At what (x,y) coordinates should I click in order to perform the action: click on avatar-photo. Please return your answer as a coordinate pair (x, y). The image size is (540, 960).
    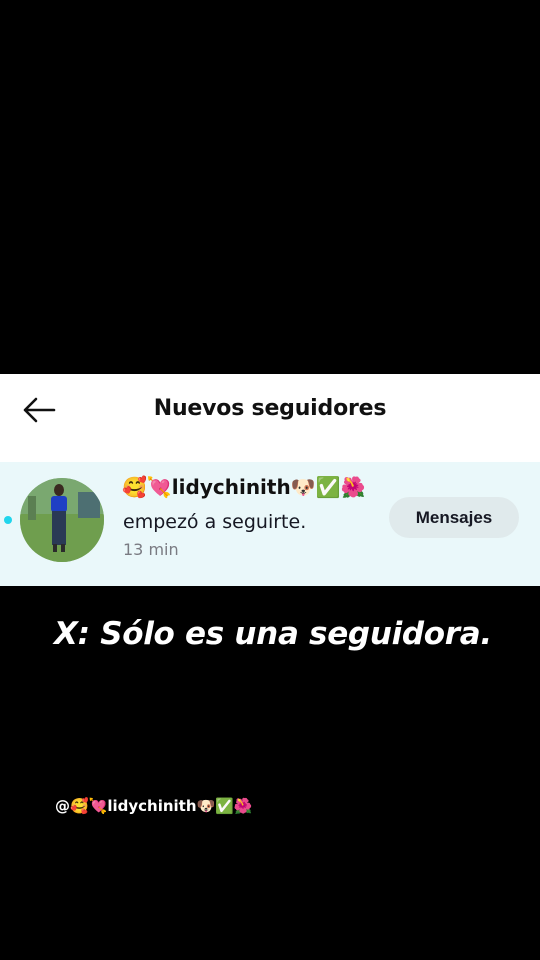
    Looking at the image, I should click on (62, 520).